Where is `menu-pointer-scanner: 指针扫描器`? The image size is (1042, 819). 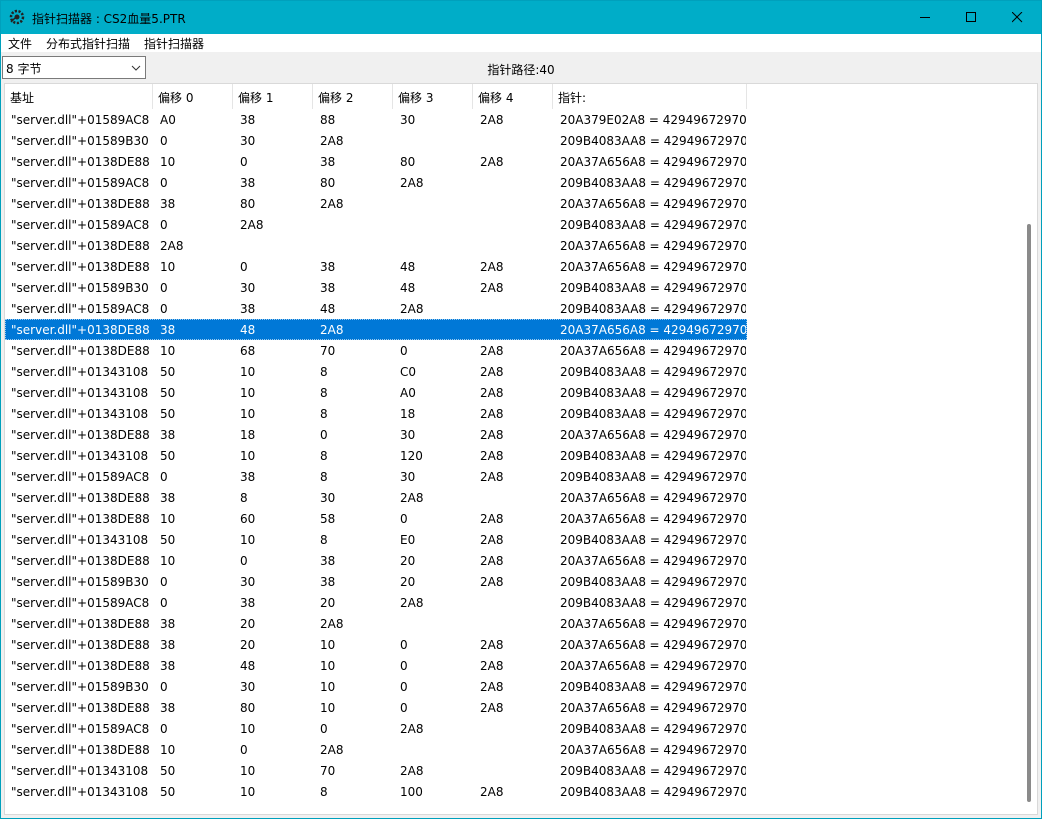 menu-pointer-scanner: 指针扫描器 is located at coordinates (174, 43).